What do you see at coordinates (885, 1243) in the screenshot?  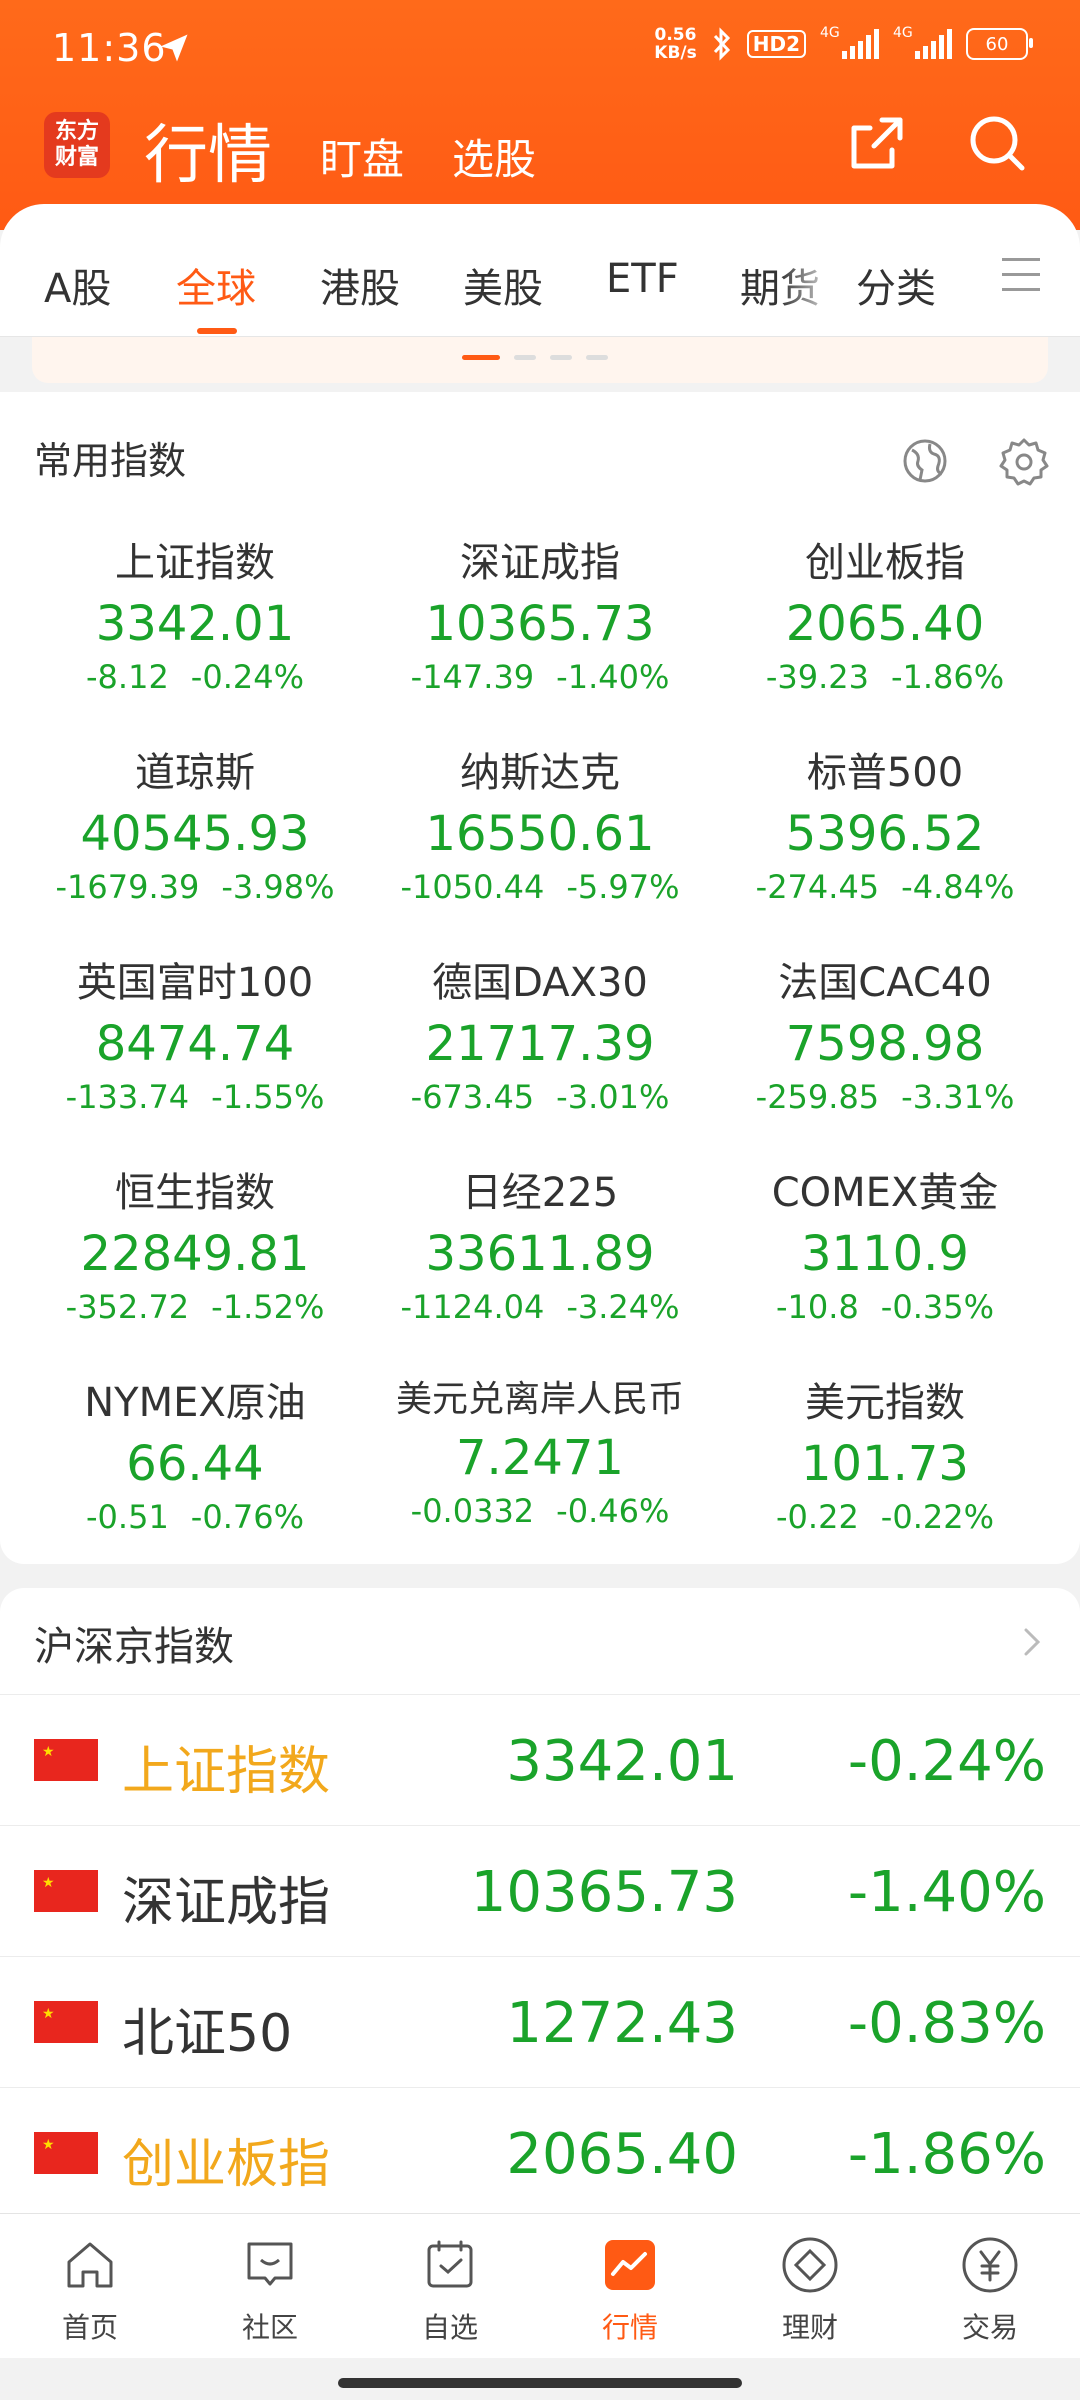 I see `index-cell: COMEX黄金 3110.9 -10.8 -0.35%` at bounding box center [885, 1243].